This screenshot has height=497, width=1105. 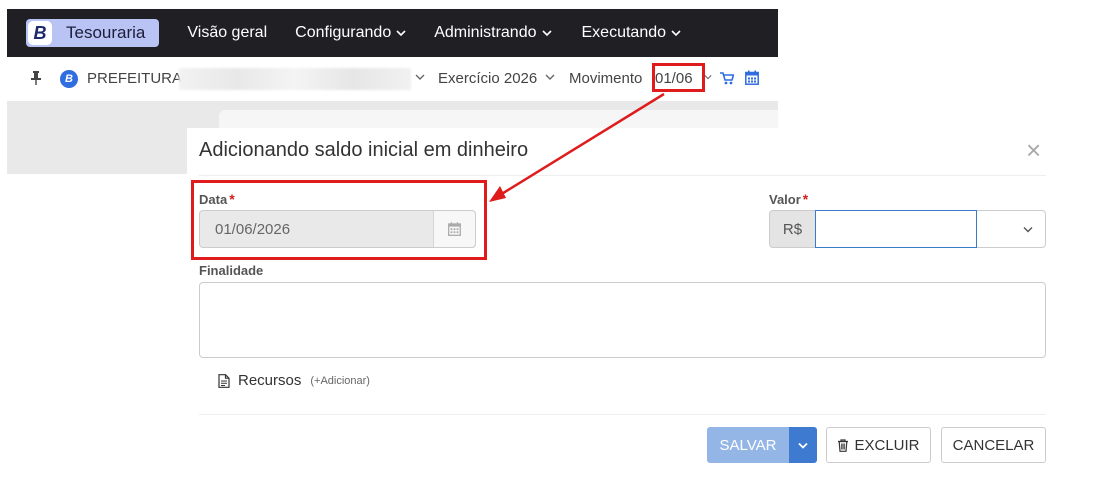 I want to click on nav-visao-geral: Visão geral, so click(x=227, y=33).